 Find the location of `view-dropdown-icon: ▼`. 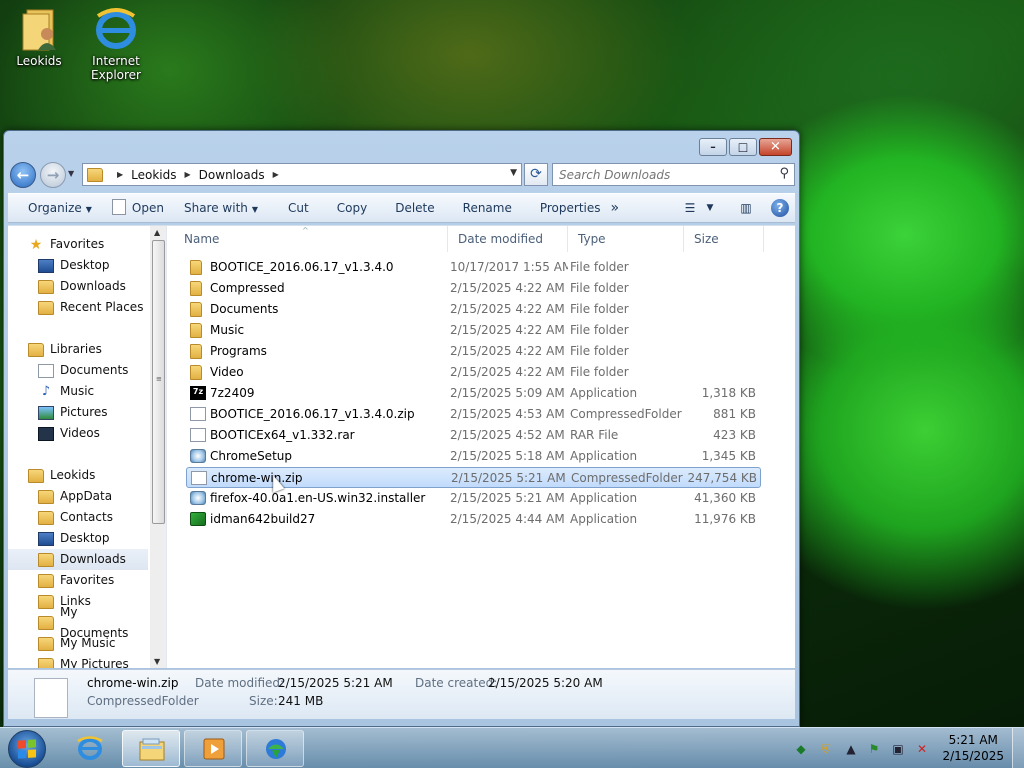

view-dropdown-icon: ▼ is located at coordinates (710, 208).